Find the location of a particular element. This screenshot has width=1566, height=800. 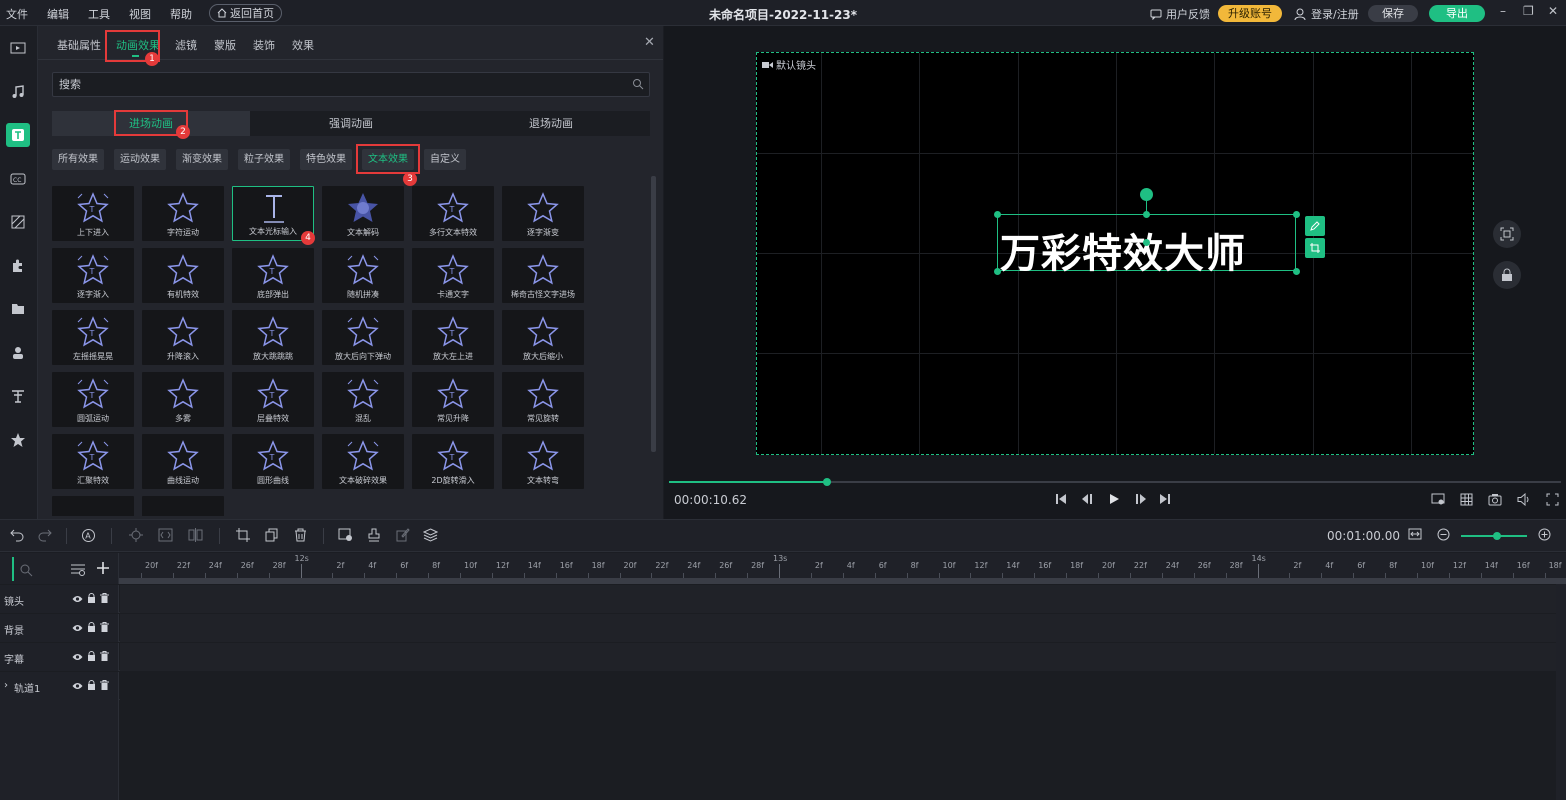

play-icon is located at coordinates (1114, 499).